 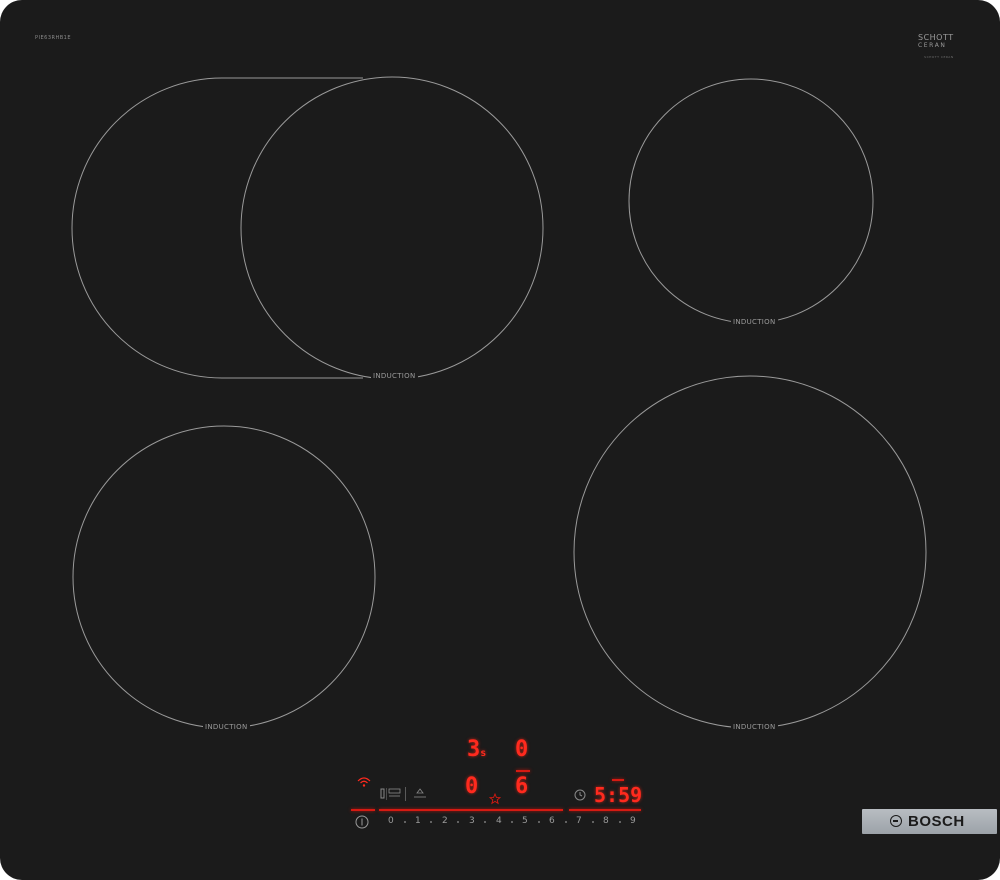 What do you see at coordinates (471, 810) in the screenshot?
I see `power-slider-line` at bounding box center [471, 810].